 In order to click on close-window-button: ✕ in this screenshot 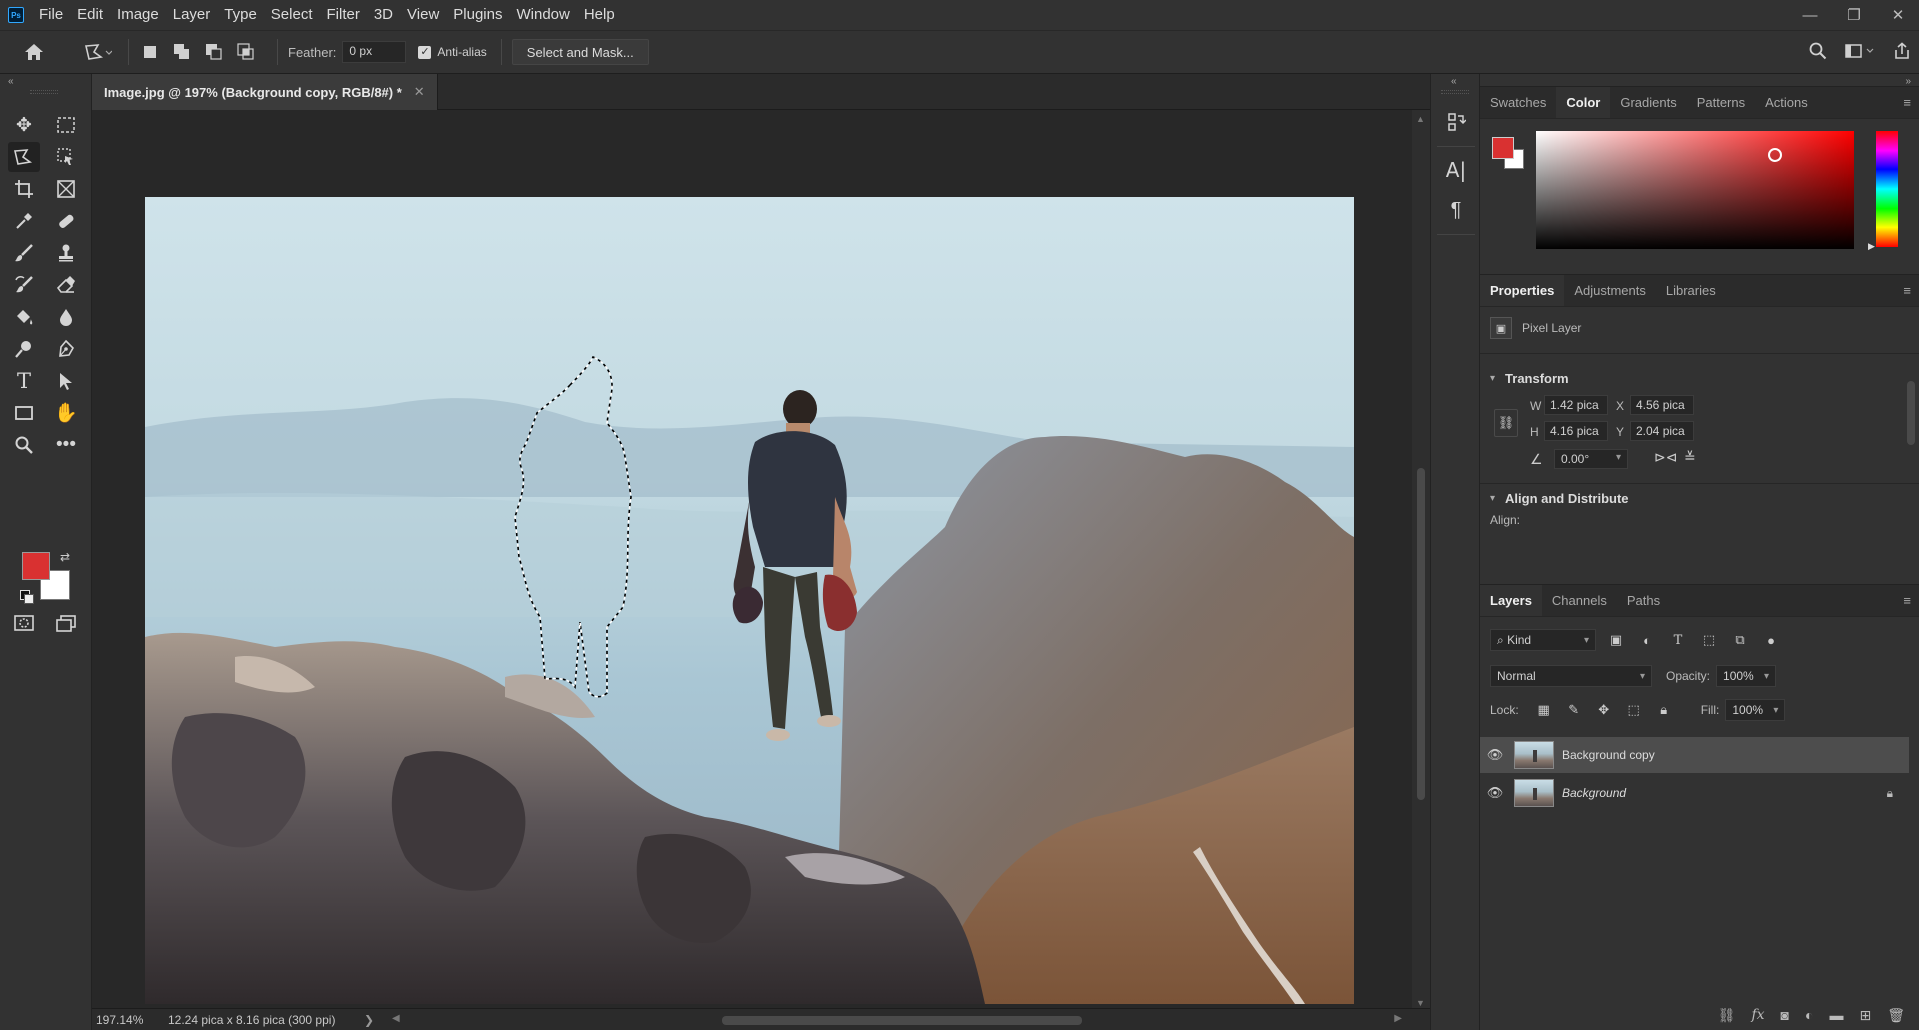, I will do `click(1898, 15)`.